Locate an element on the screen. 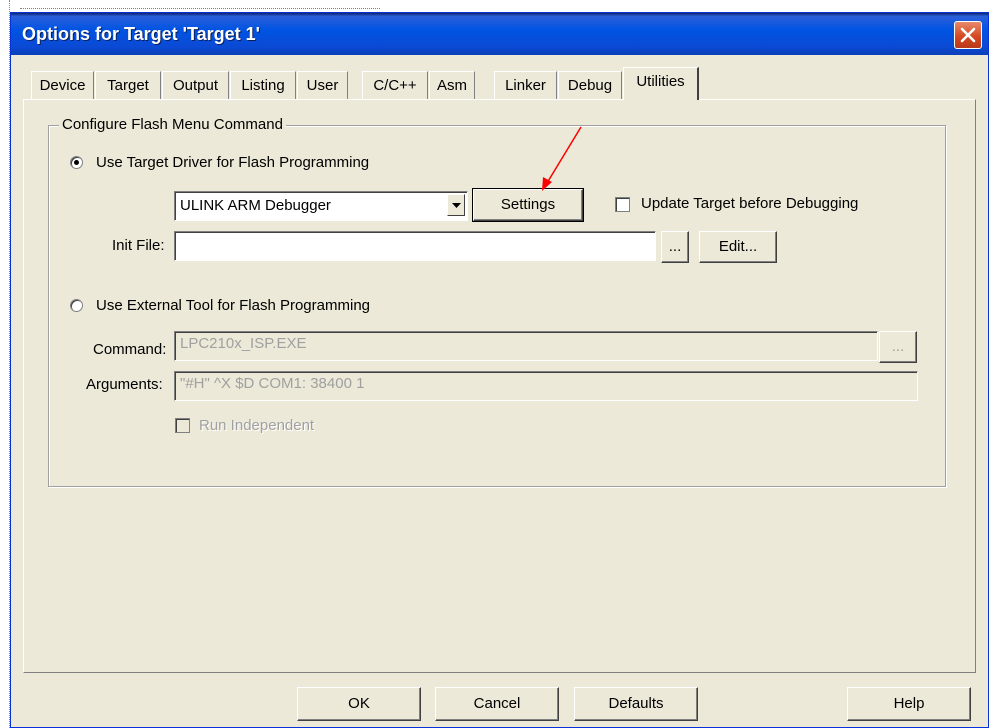  chevron-down-icon is located at coordinates (456, 205).